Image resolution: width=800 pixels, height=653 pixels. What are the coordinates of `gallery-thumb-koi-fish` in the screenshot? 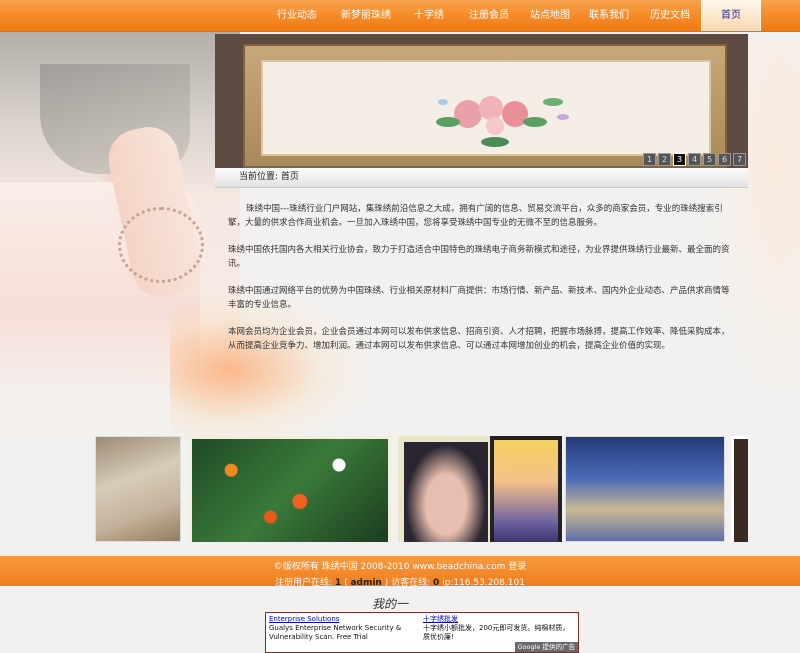 It's located at (290, 489).